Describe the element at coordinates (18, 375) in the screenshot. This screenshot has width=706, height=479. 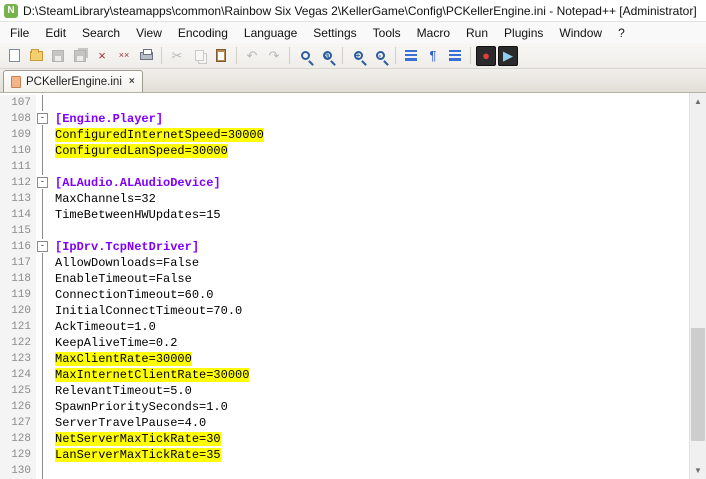
I see `line-number: 124` at that location.